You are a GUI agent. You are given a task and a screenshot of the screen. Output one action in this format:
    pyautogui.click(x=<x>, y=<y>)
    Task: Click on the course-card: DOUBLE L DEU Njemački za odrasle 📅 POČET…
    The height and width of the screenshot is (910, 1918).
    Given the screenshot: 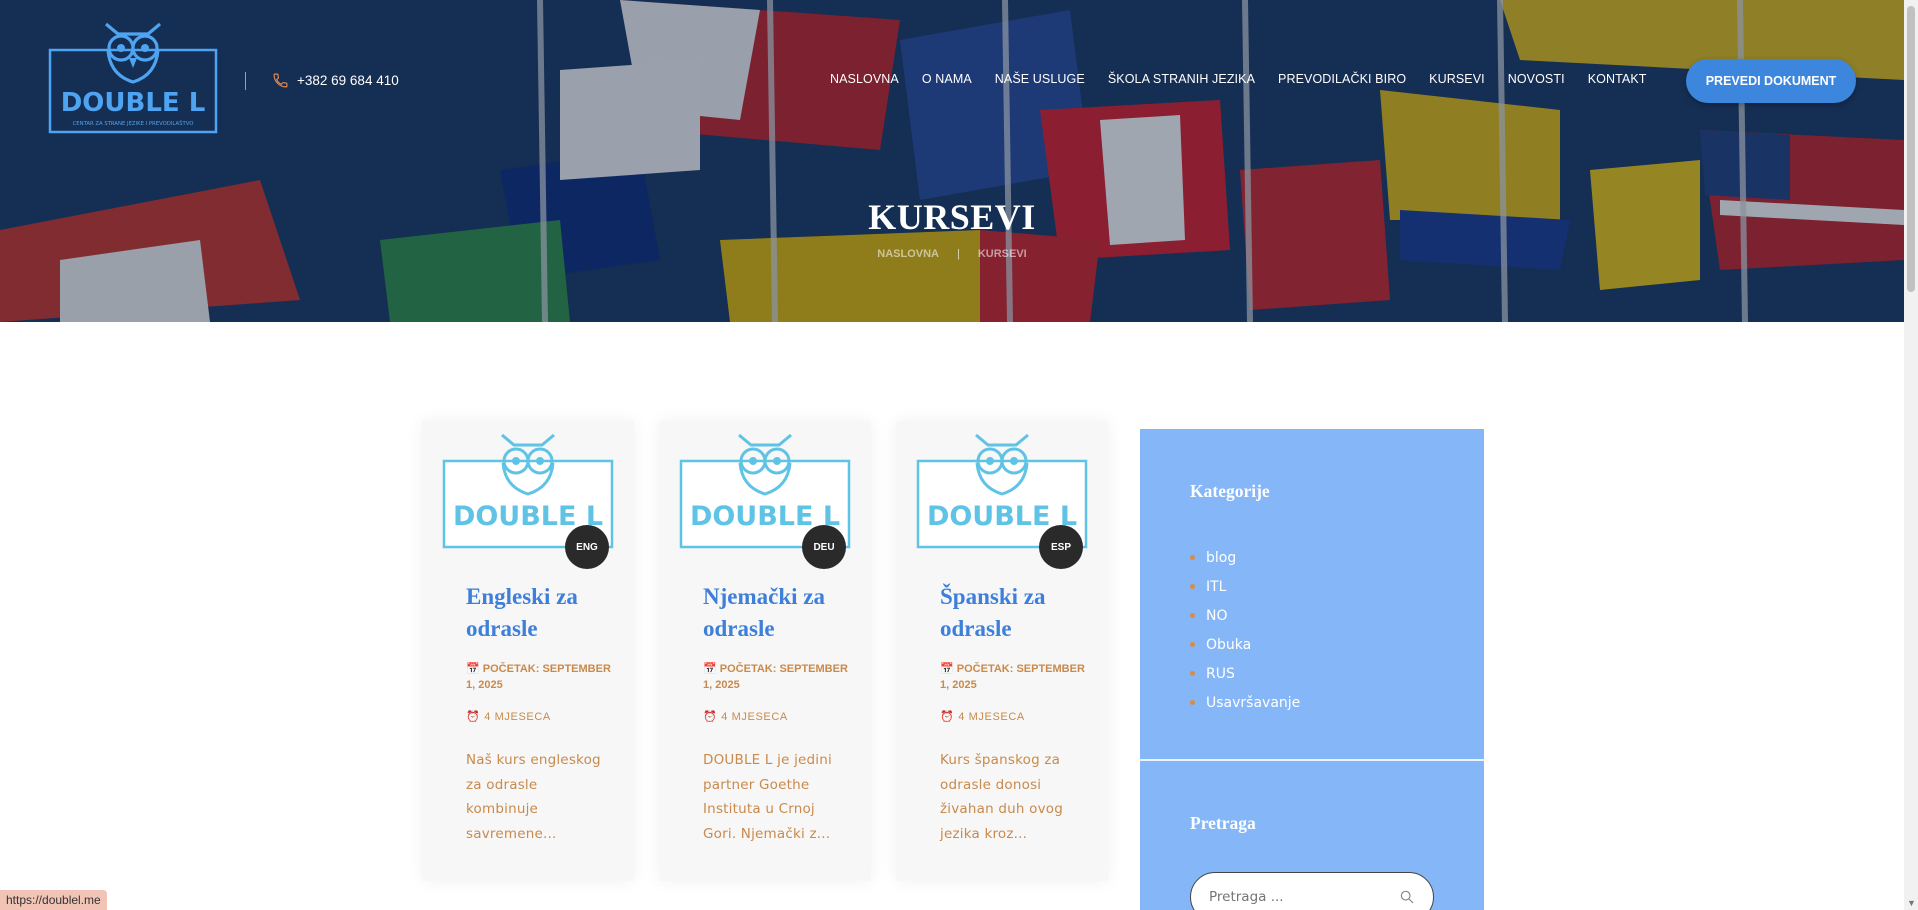 What is the action you would take?
    pyautogui.click(x=765, y=651)
    